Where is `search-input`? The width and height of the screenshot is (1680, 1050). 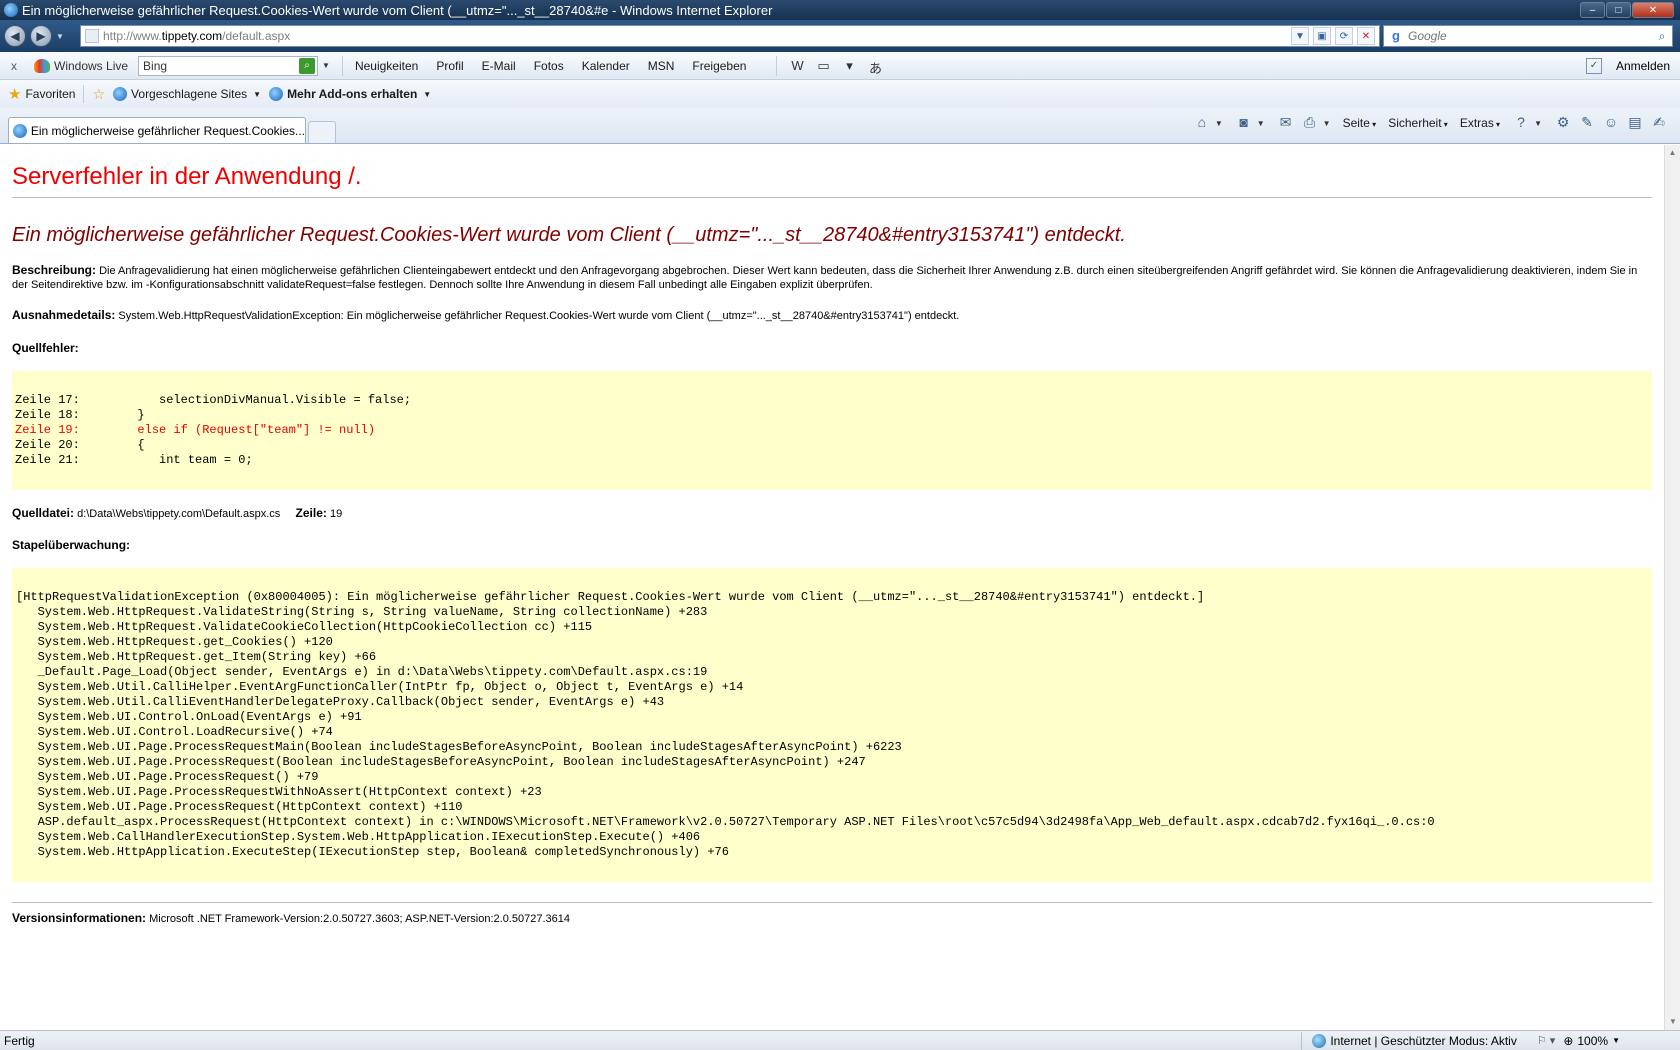
search-input is located at coordinates (1530, 36).